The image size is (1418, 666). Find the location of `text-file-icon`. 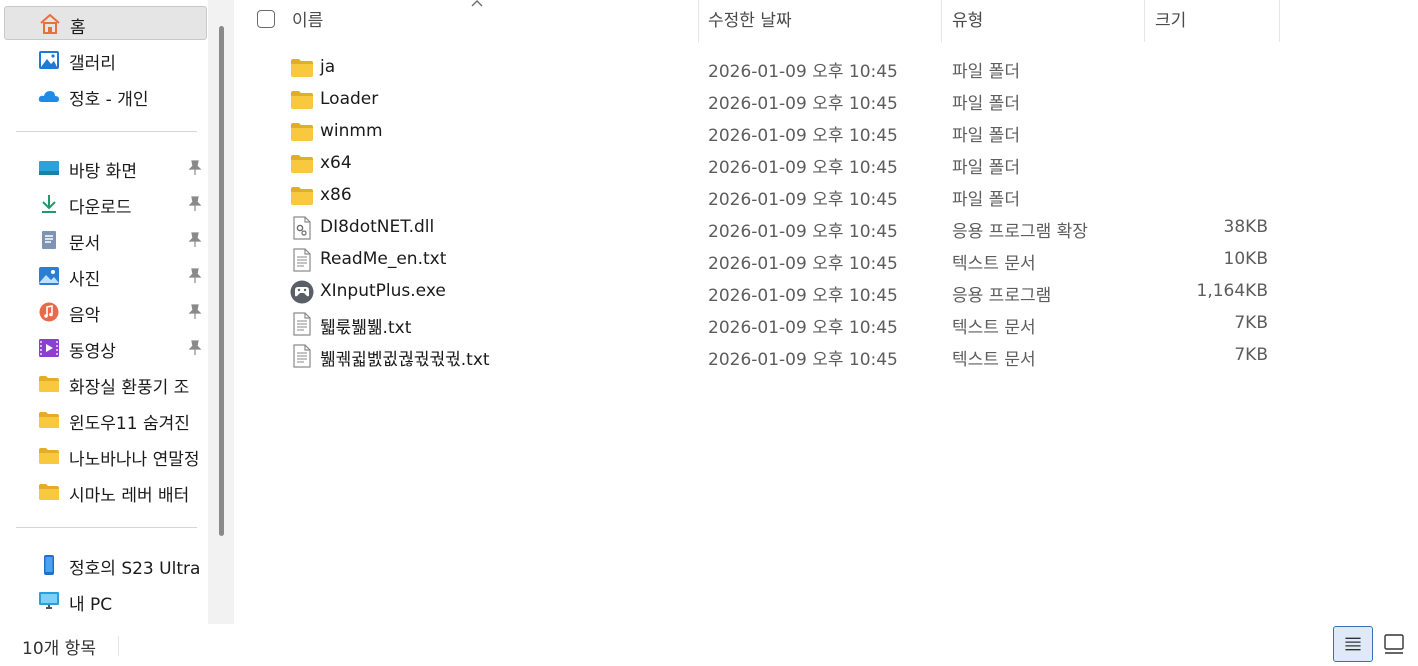

text-file-icon is located at coordinates (302, 260).